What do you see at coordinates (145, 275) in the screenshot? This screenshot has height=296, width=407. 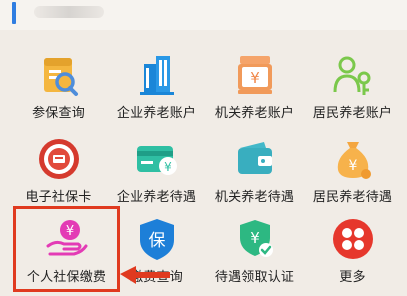 I see `pointer-arrow-icon` at bounding box center [145, 275].